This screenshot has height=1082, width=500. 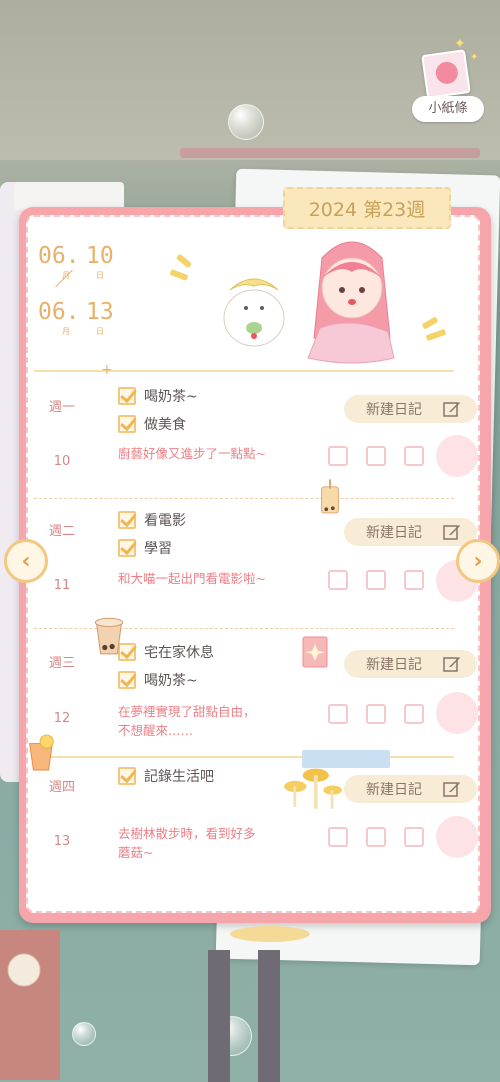 What do you see at coordinates (152, 520) in the screenshot?
I see `todo-item: 看電影` at bounding box center [152, 520].